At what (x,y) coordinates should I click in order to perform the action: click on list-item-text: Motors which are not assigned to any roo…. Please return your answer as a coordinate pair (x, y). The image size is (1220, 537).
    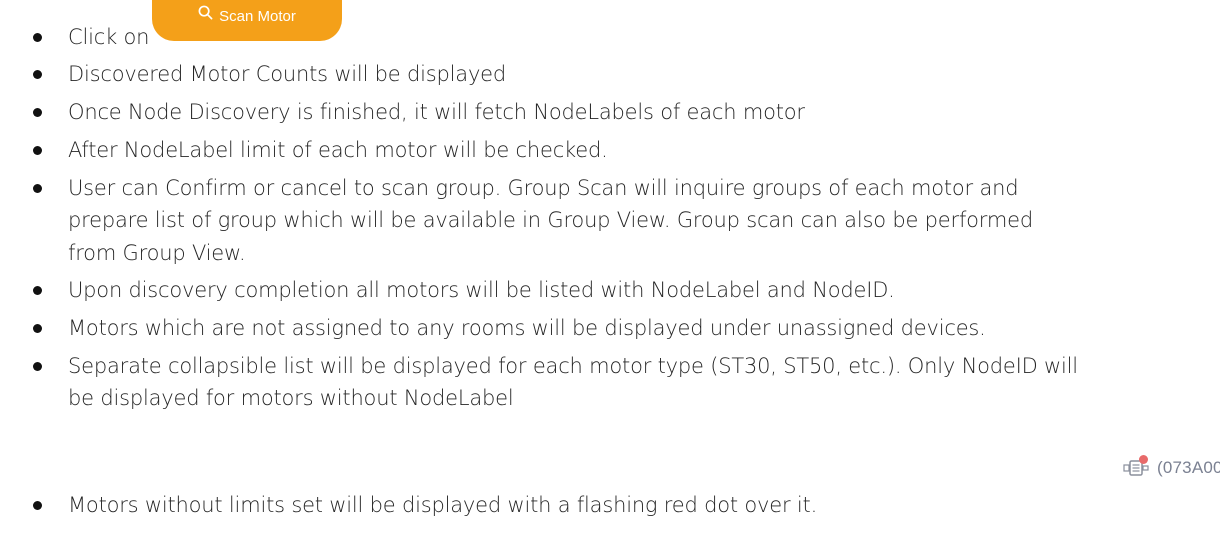
    Looking at the image, I should click on (527, 328).